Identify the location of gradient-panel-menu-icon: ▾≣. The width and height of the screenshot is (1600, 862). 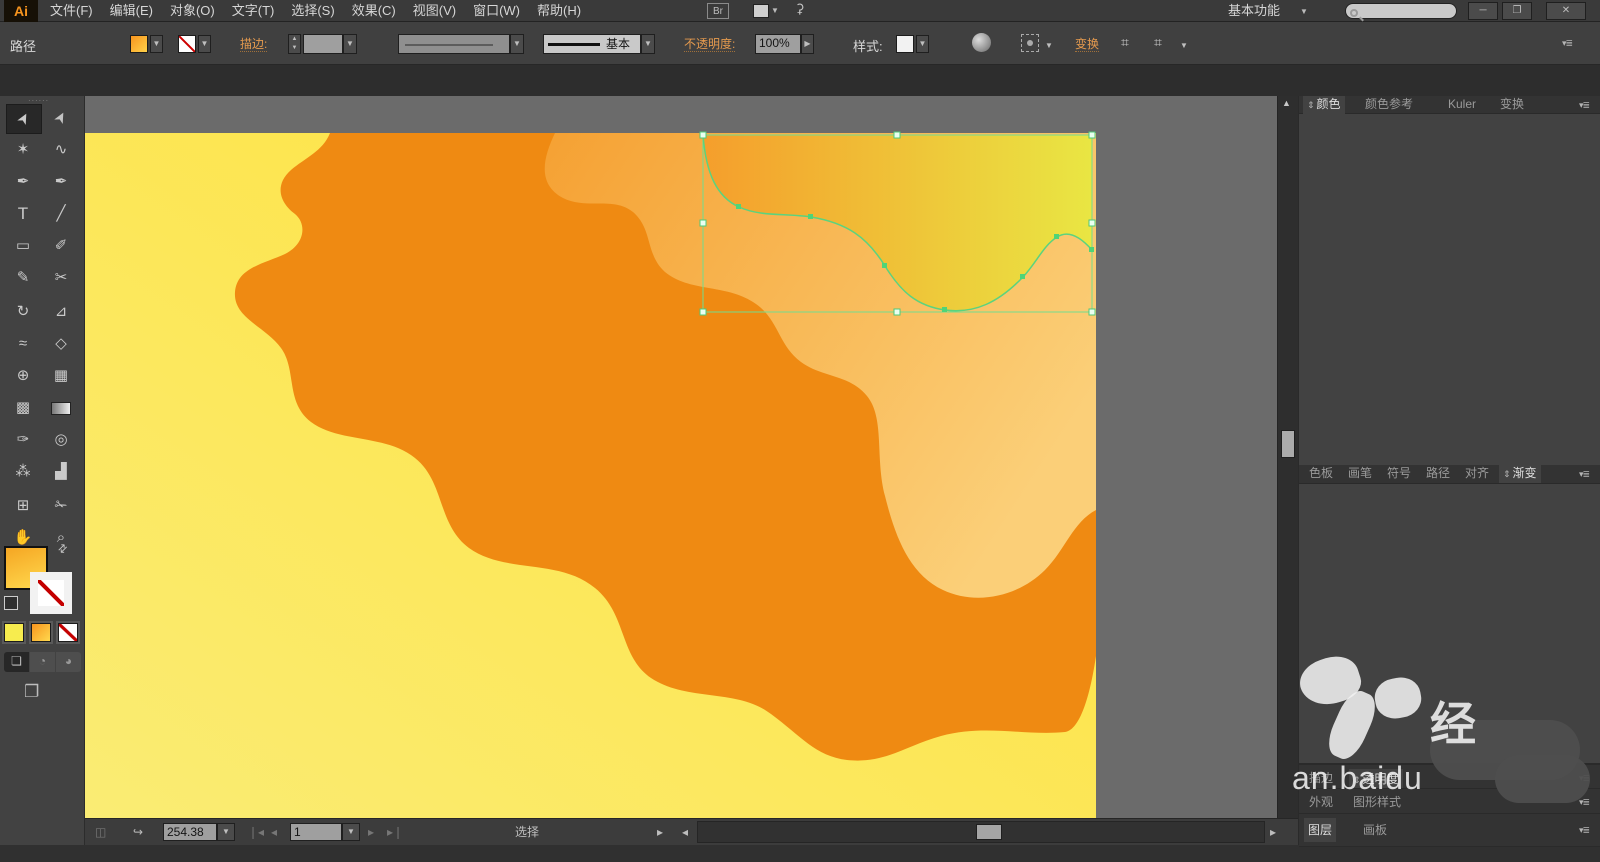
(1584, 474).